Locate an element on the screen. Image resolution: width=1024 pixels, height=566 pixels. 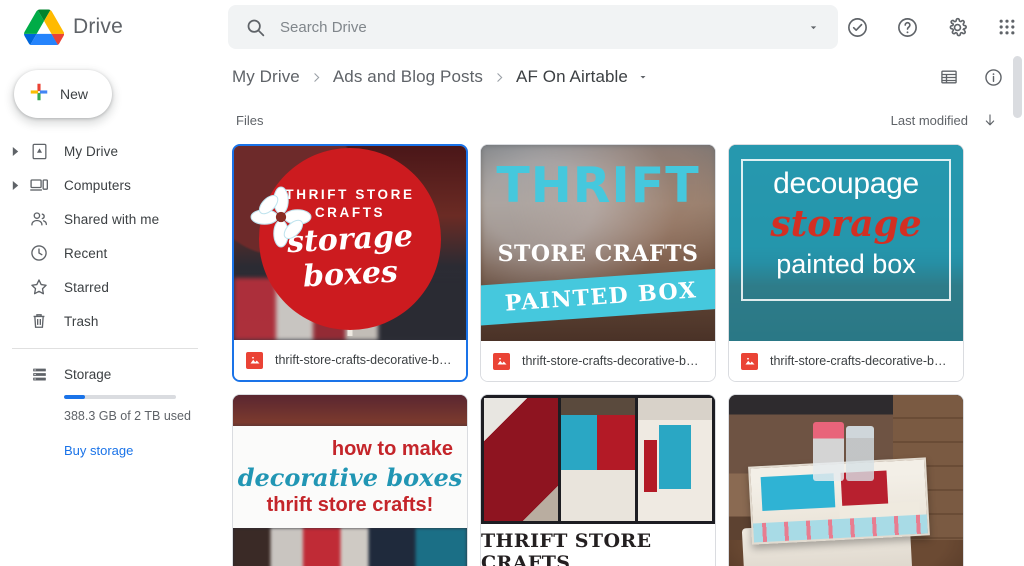
new-button: New is located at coordinates (63, 94).